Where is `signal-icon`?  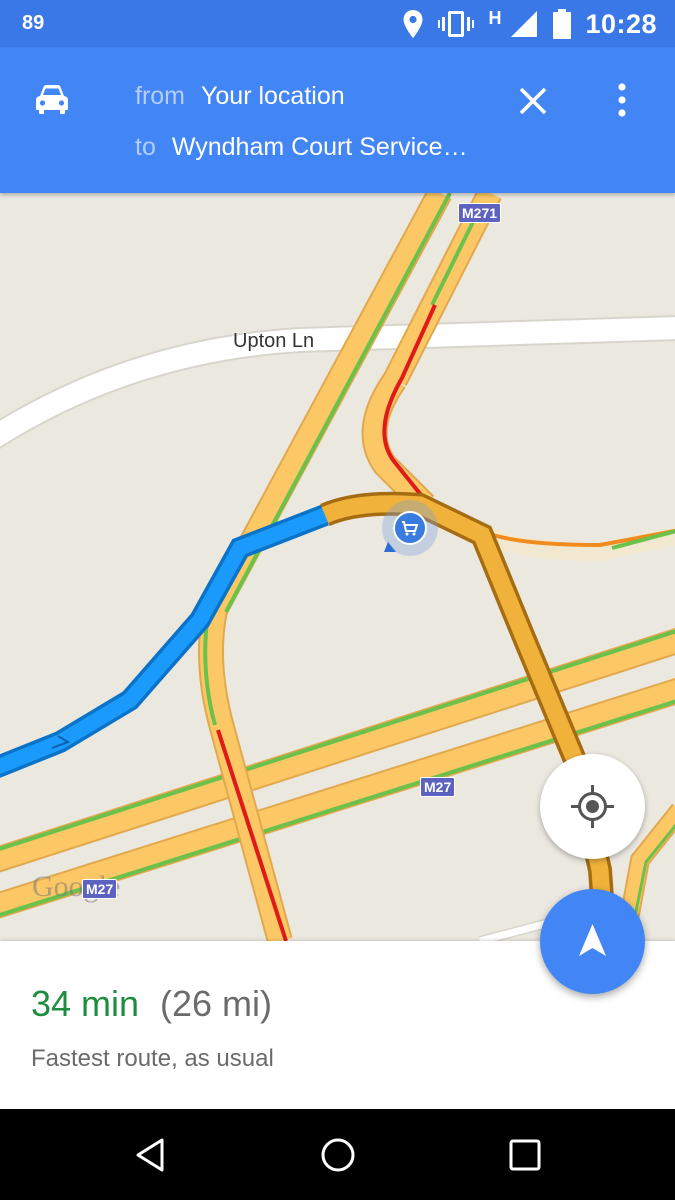 signal-icon is located at coordinates (524, 24).